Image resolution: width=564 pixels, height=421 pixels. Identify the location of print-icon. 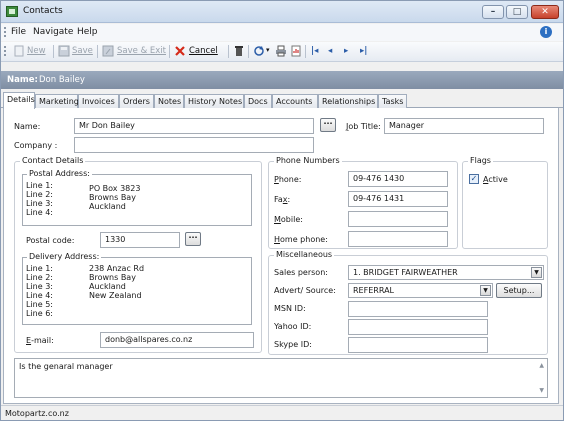
(281, 51).